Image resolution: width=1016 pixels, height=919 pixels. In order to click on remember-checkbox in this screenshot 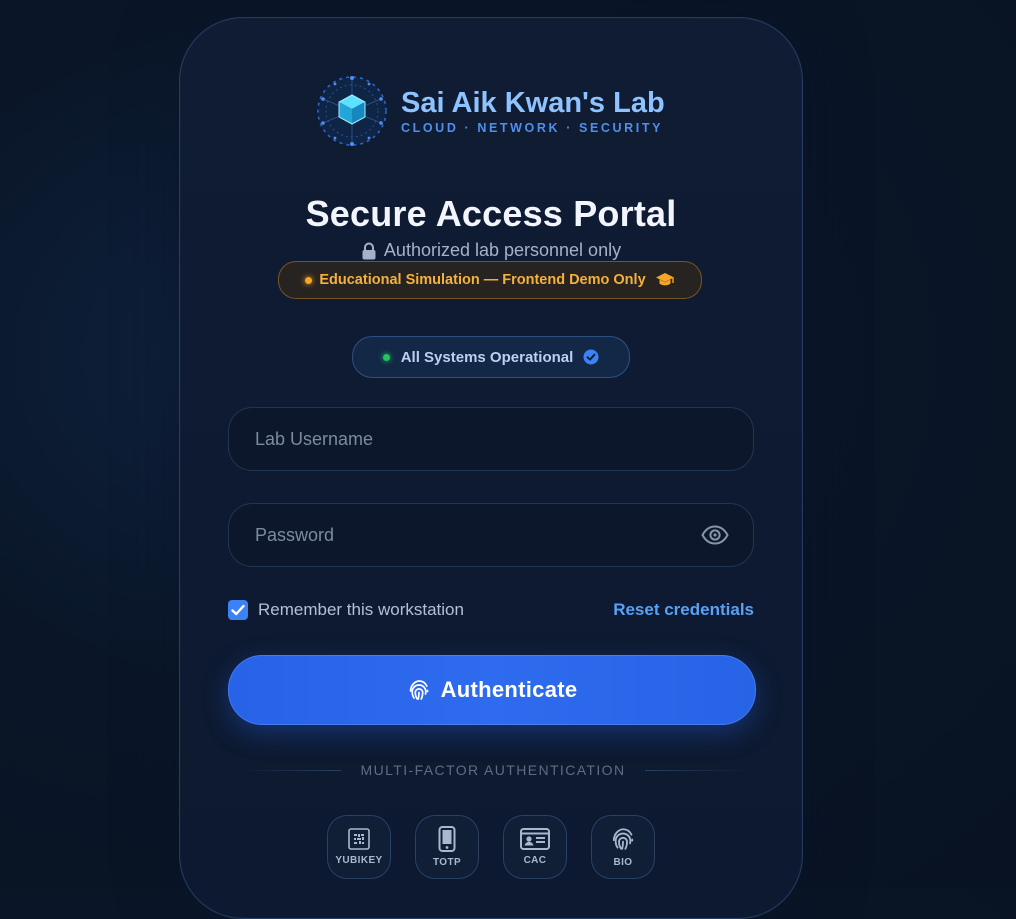, I will do `click(238, 610)`.